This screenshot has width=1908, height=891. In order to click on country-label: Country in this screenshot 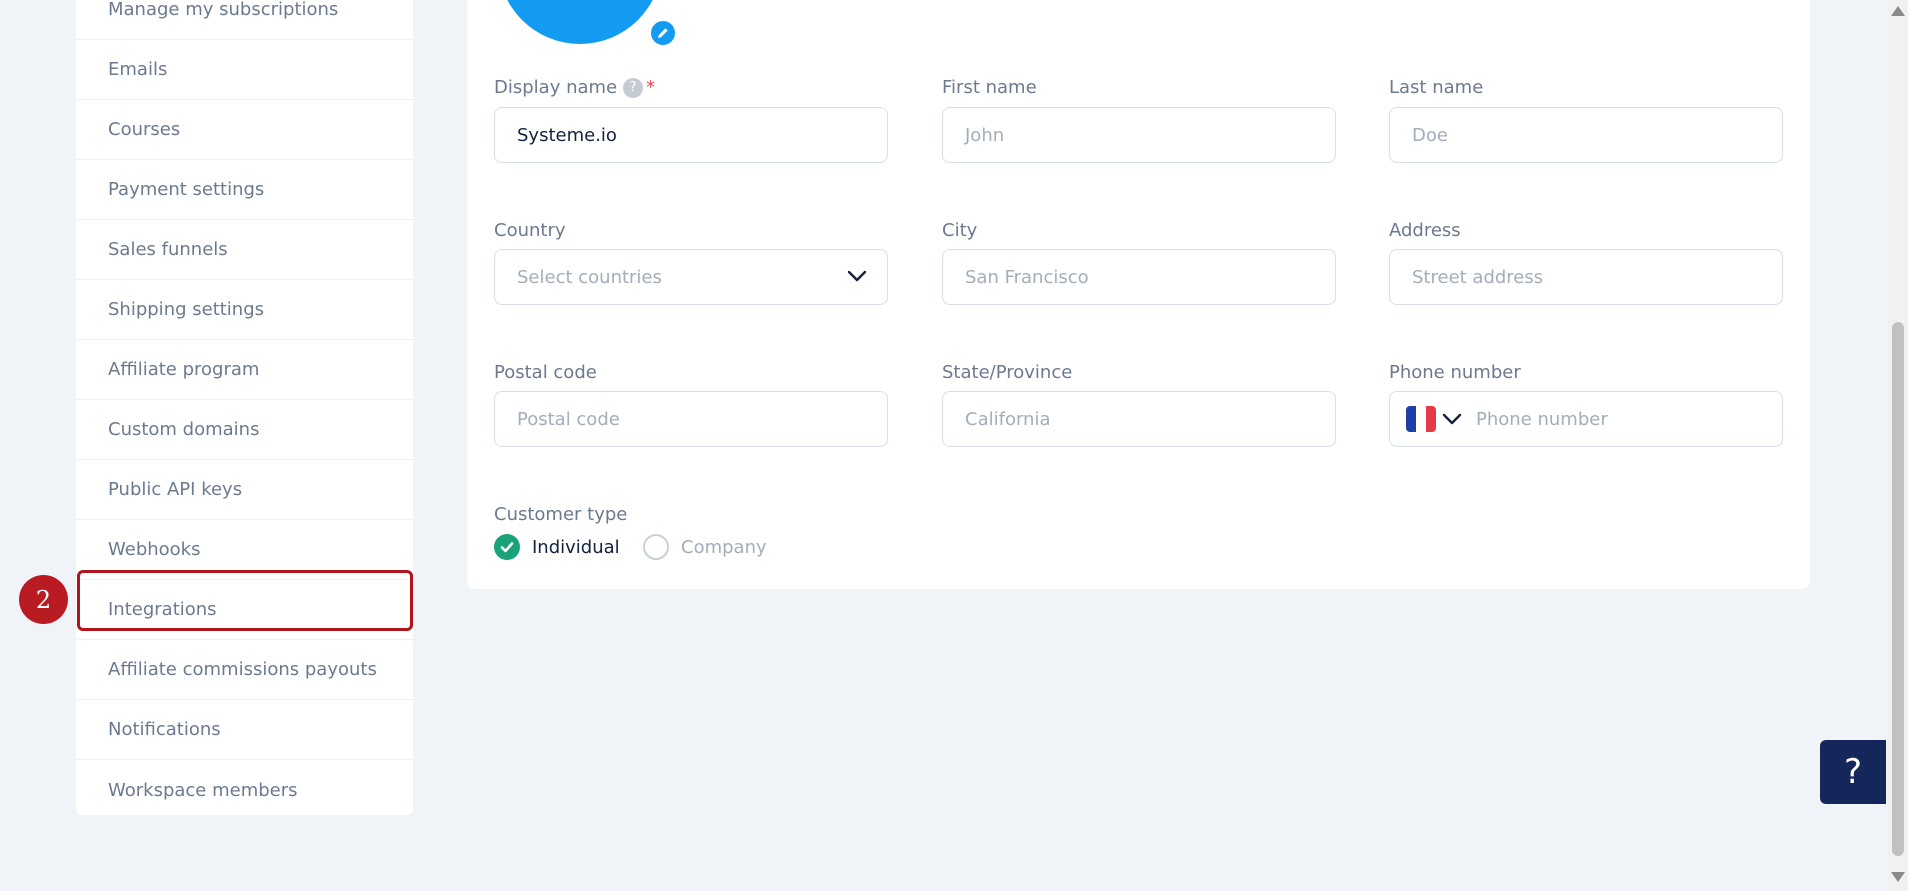, I will do `click(530, 230)`.